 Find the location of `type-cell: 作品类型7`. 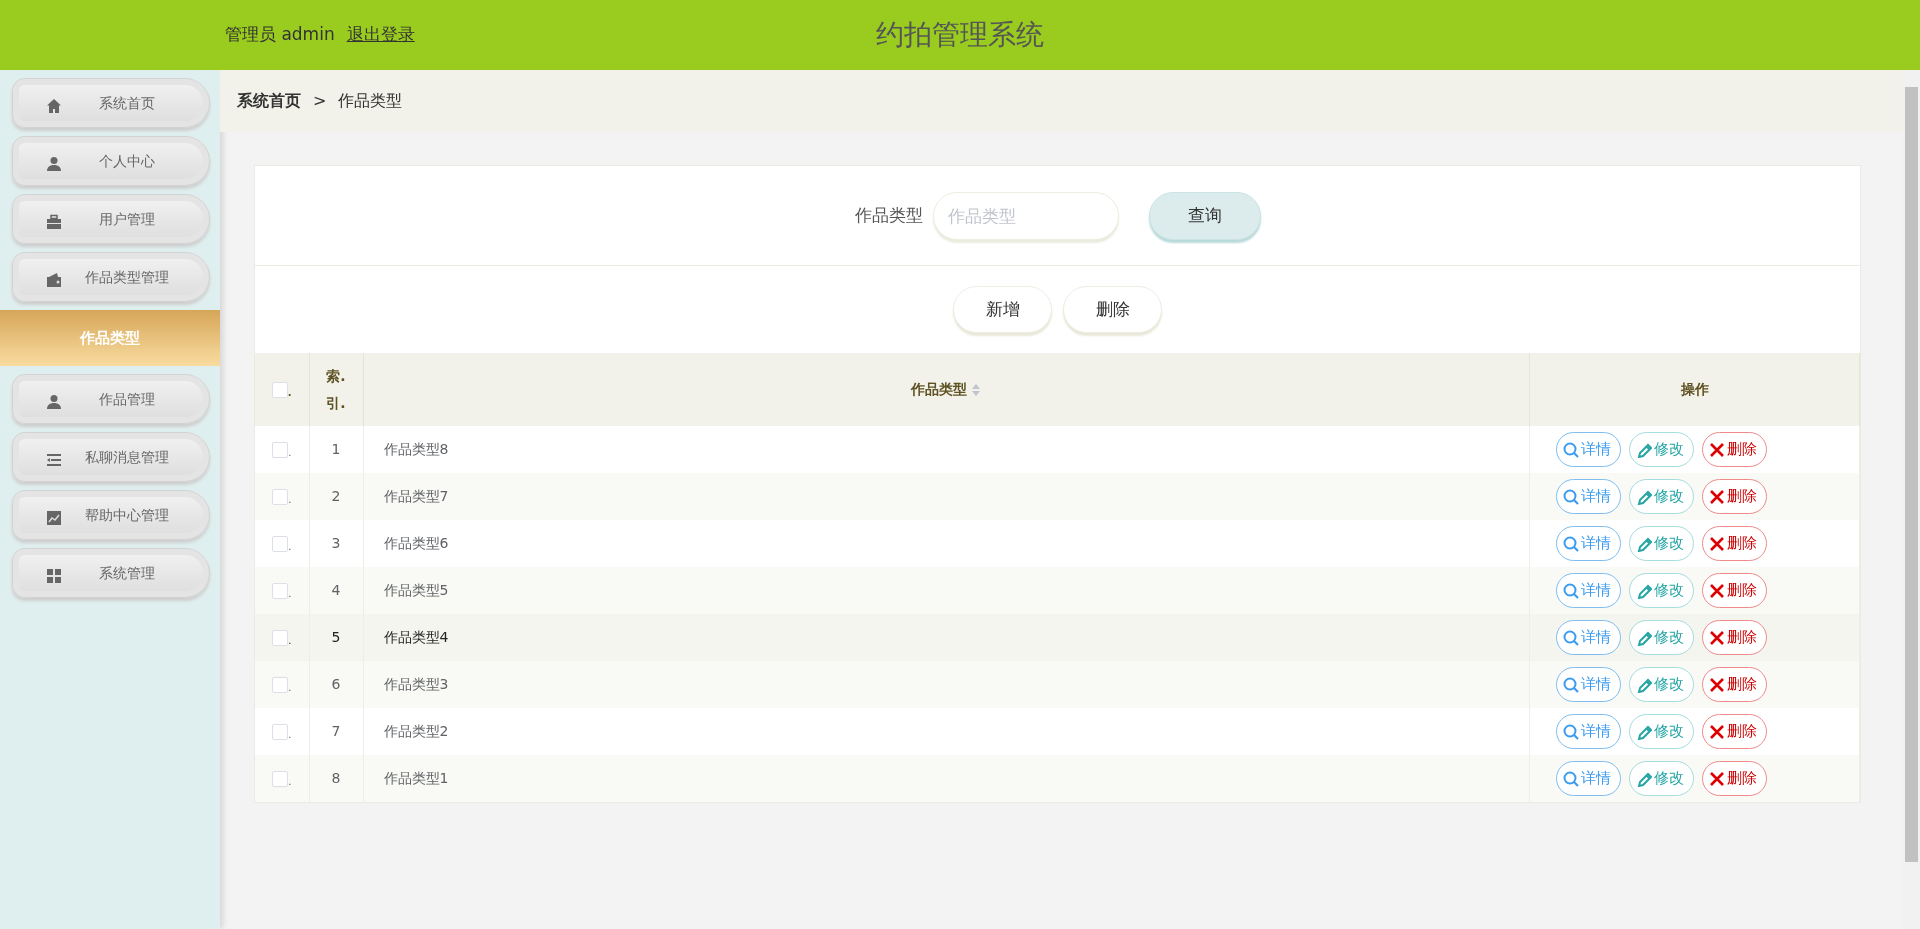

type-cell: 作品类型7 is located at coordinates (416, 496).